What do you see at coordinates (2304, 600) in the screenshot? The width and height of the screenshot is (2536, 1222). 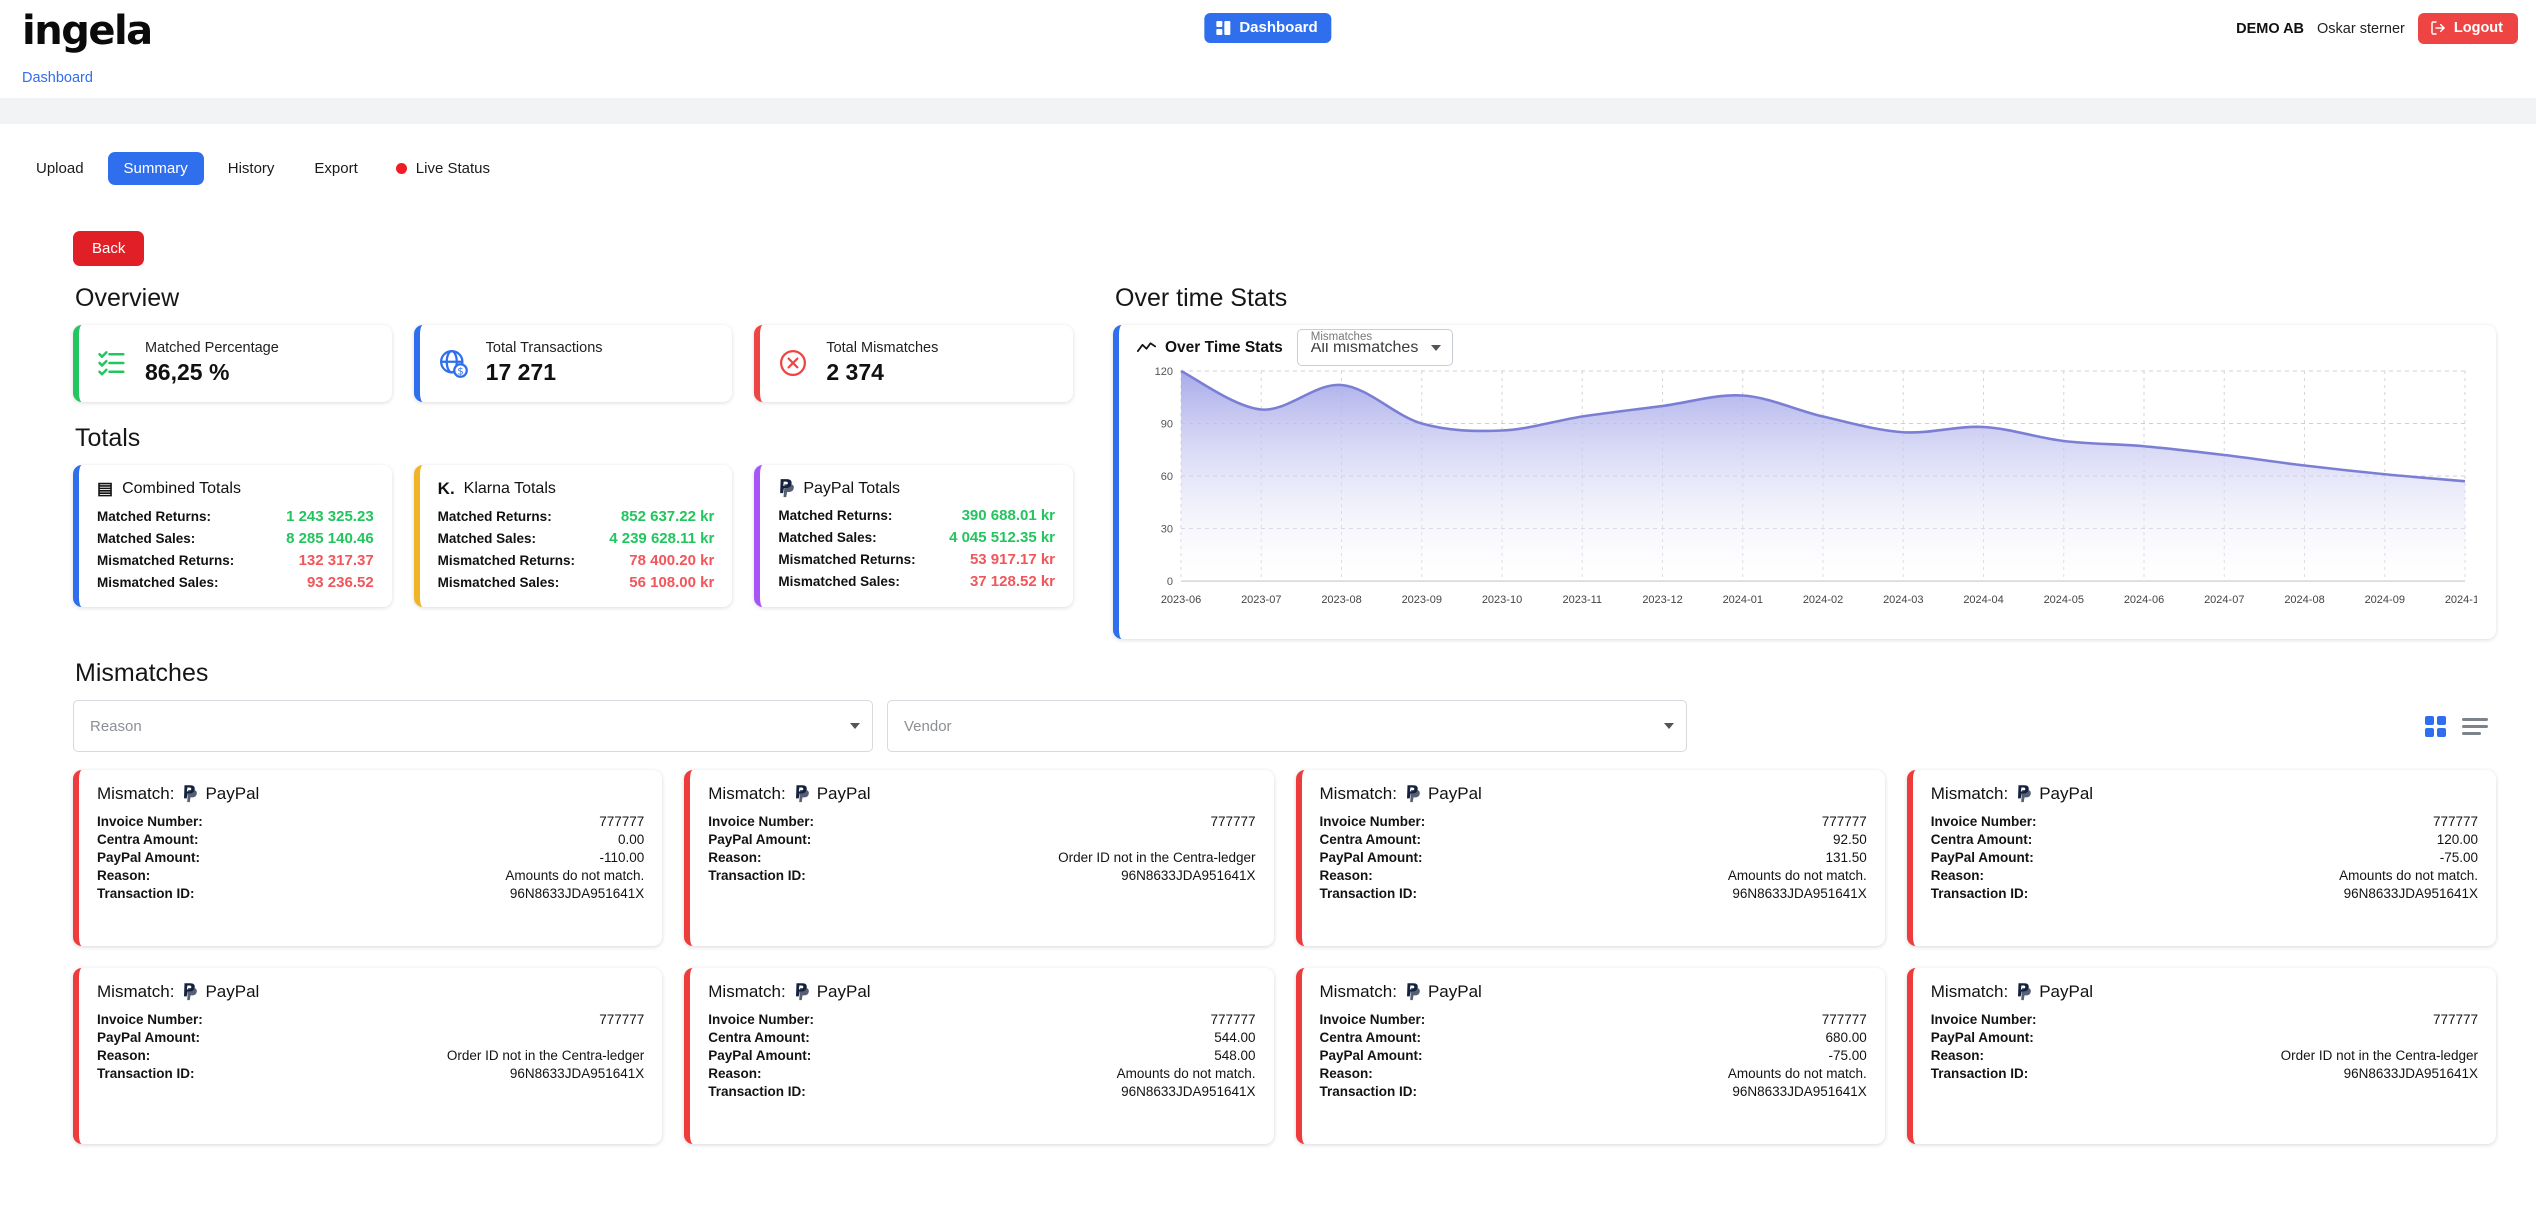 I see `svg-text: 2024-08` at bounding box center [2304, 600].